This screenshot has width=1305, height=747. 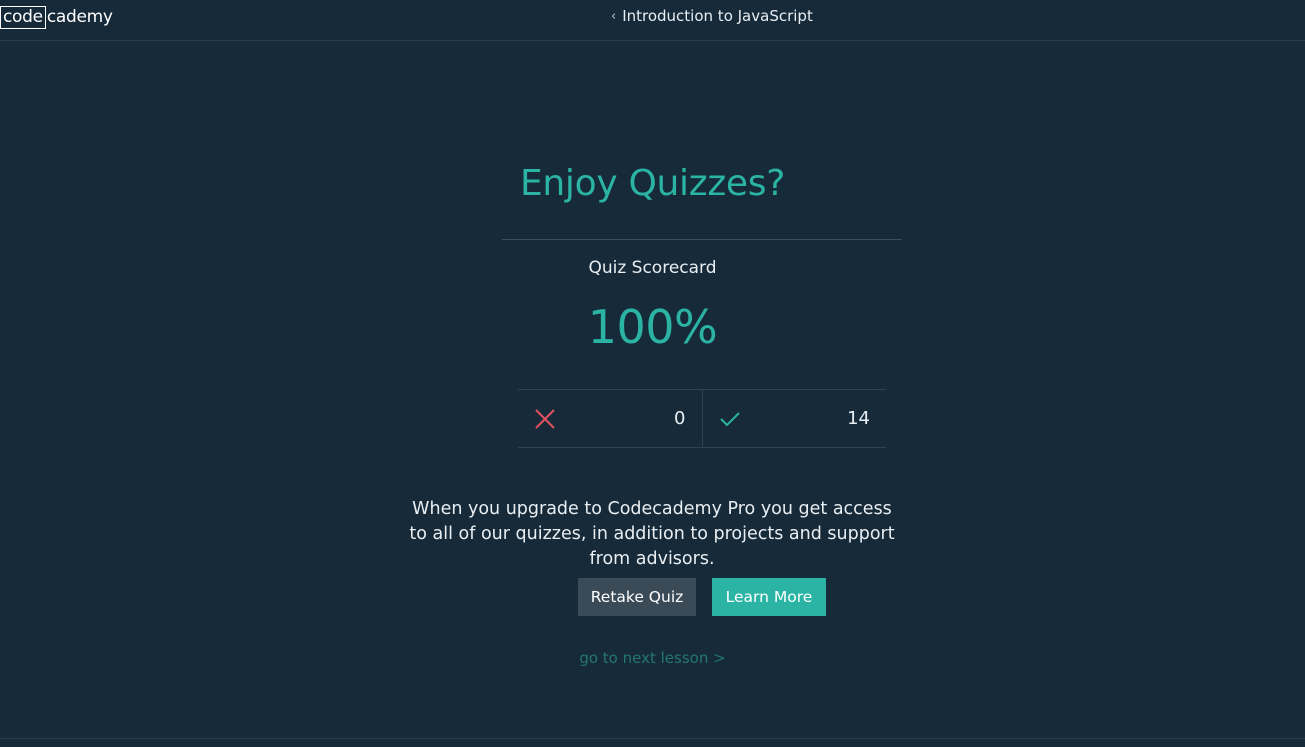 I want to click on logo-rest-text: cademy, so click(x=79, y=17).